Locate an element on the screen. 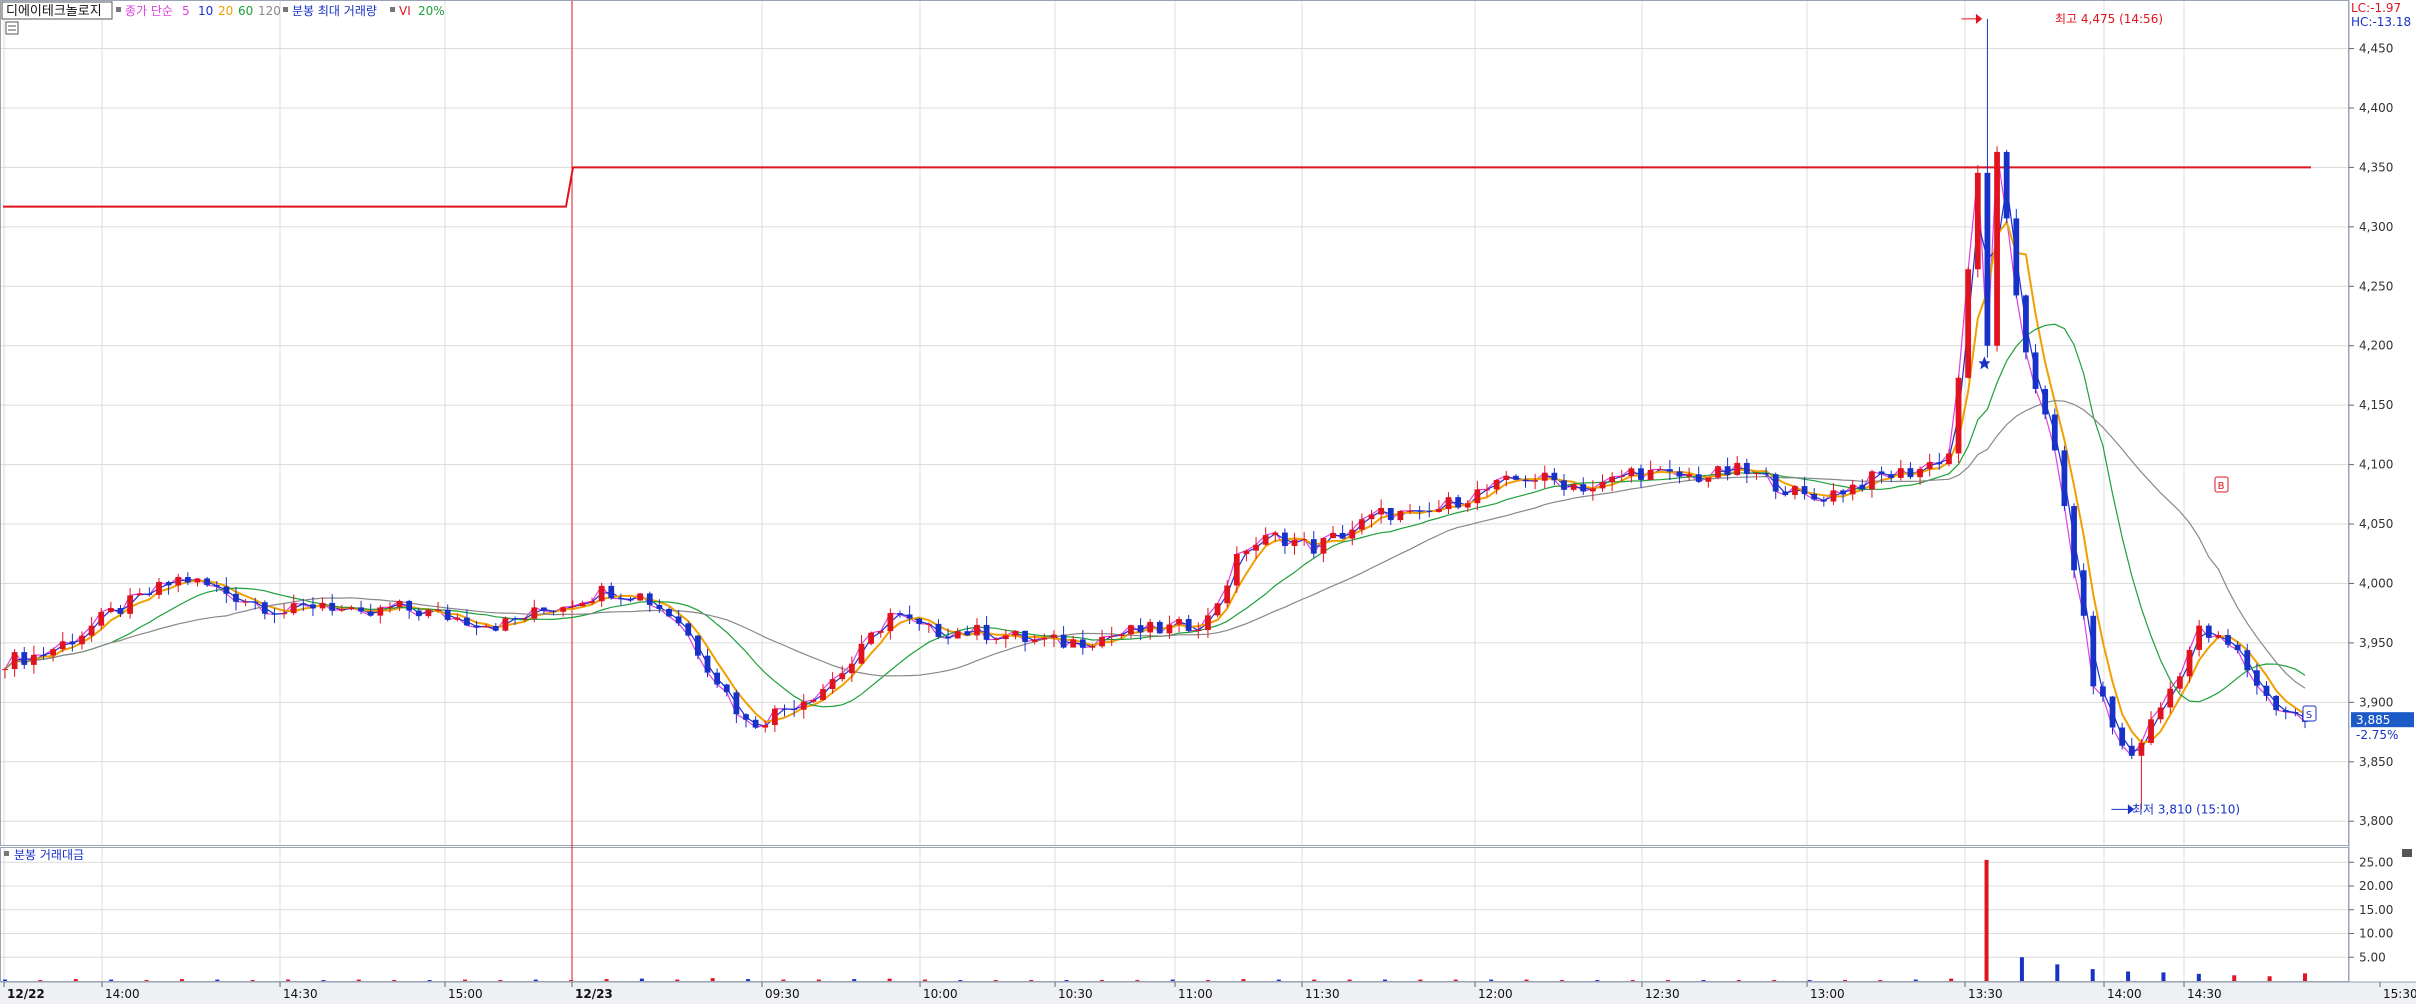 The width and height of the screenshot is (2416, 1008). x-tick-label: 12:00 is located at coordinates (1495, 994).